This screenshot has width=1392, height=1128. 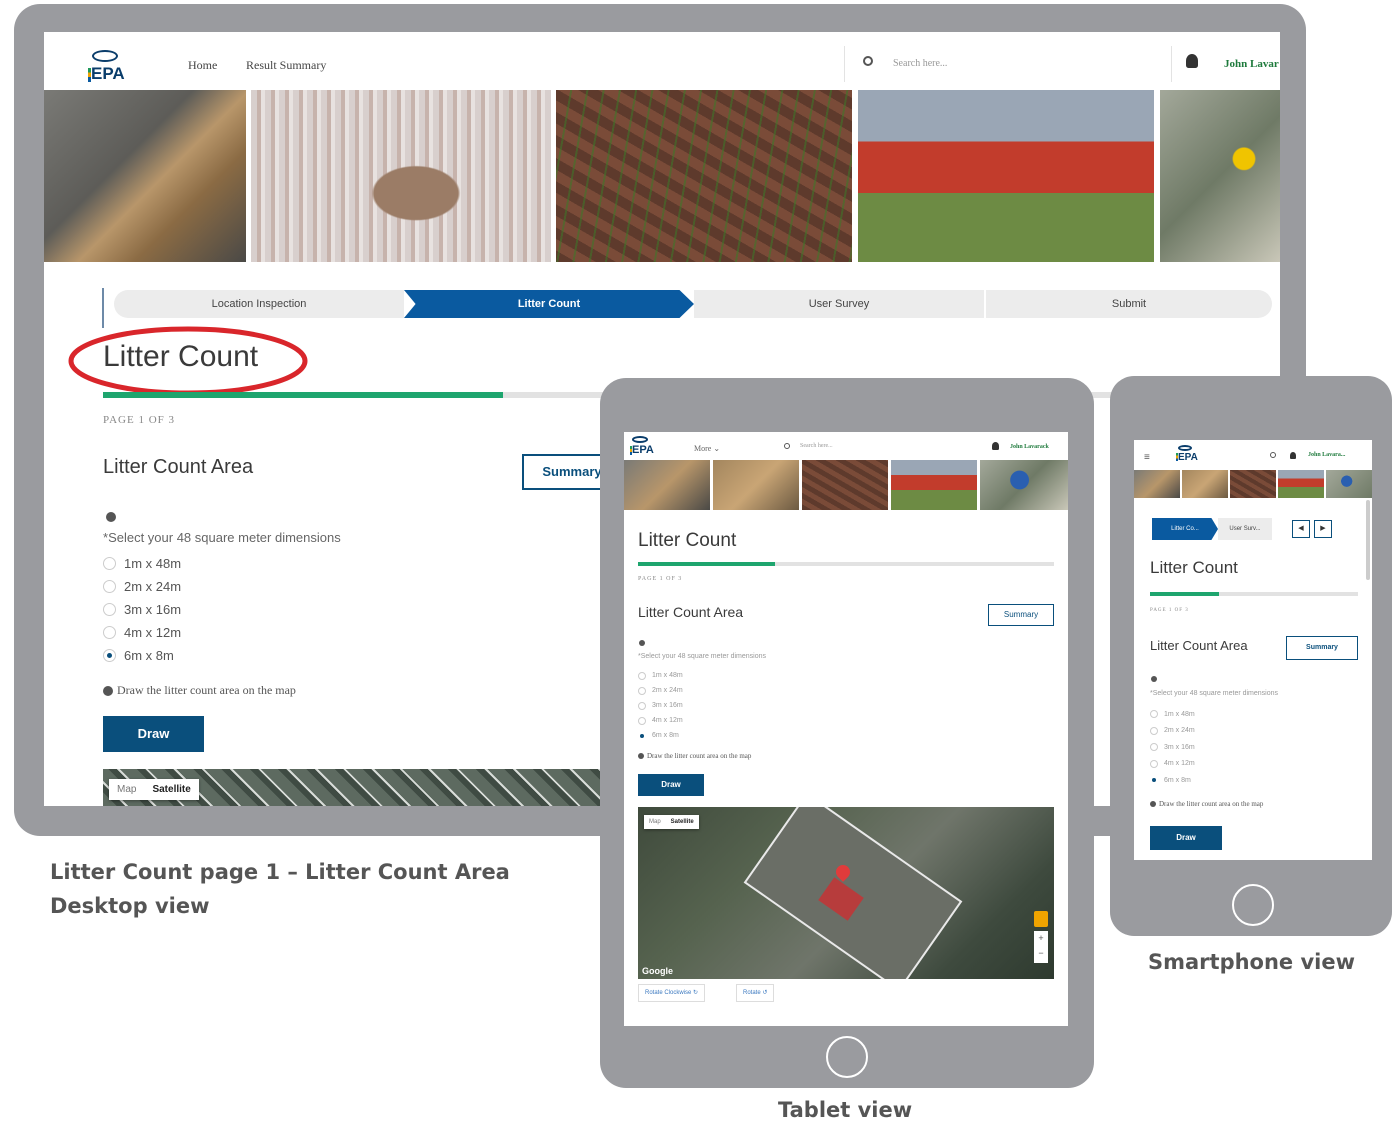 What do you see at coordinates (687, 540) in the screenshot?
I see `page-title: Litter Count` at bounding box center [687, 540].